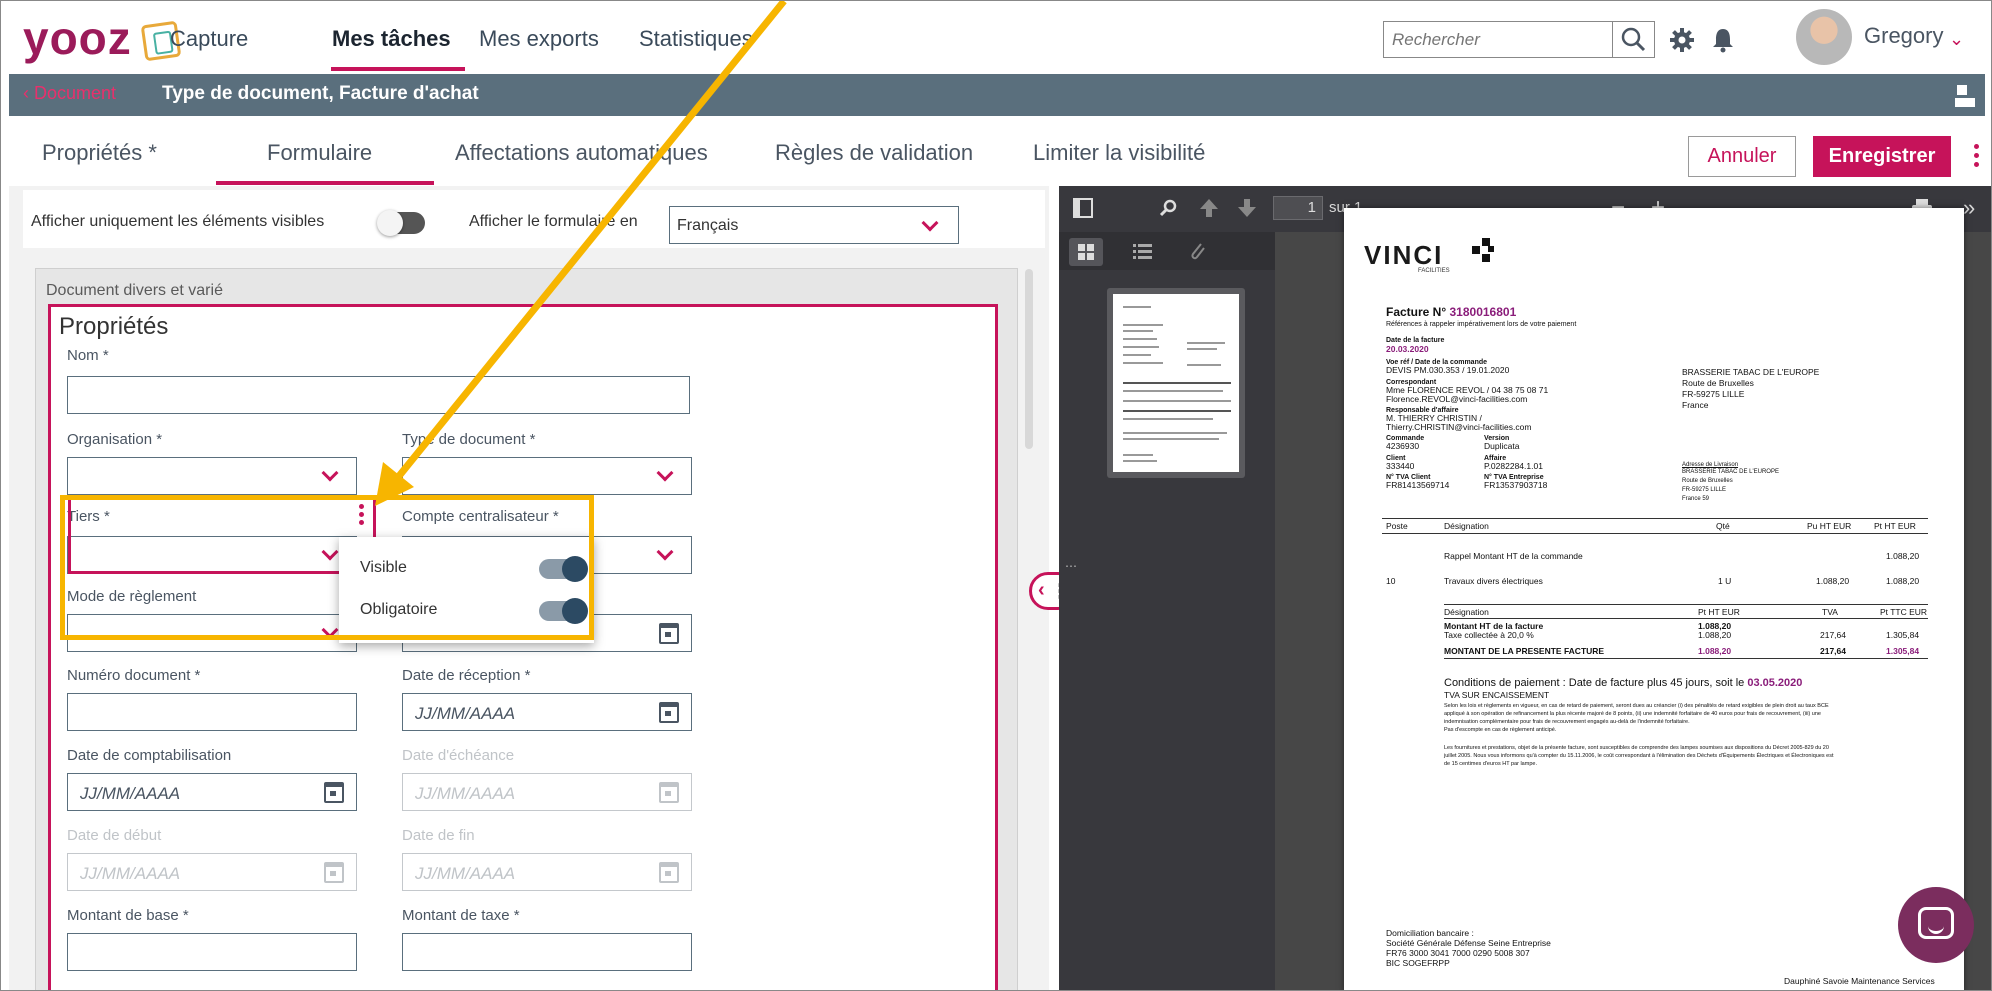 The width and height of the screenshot is (1992, 991). I want to click on search-icon, so click(1633, 39).